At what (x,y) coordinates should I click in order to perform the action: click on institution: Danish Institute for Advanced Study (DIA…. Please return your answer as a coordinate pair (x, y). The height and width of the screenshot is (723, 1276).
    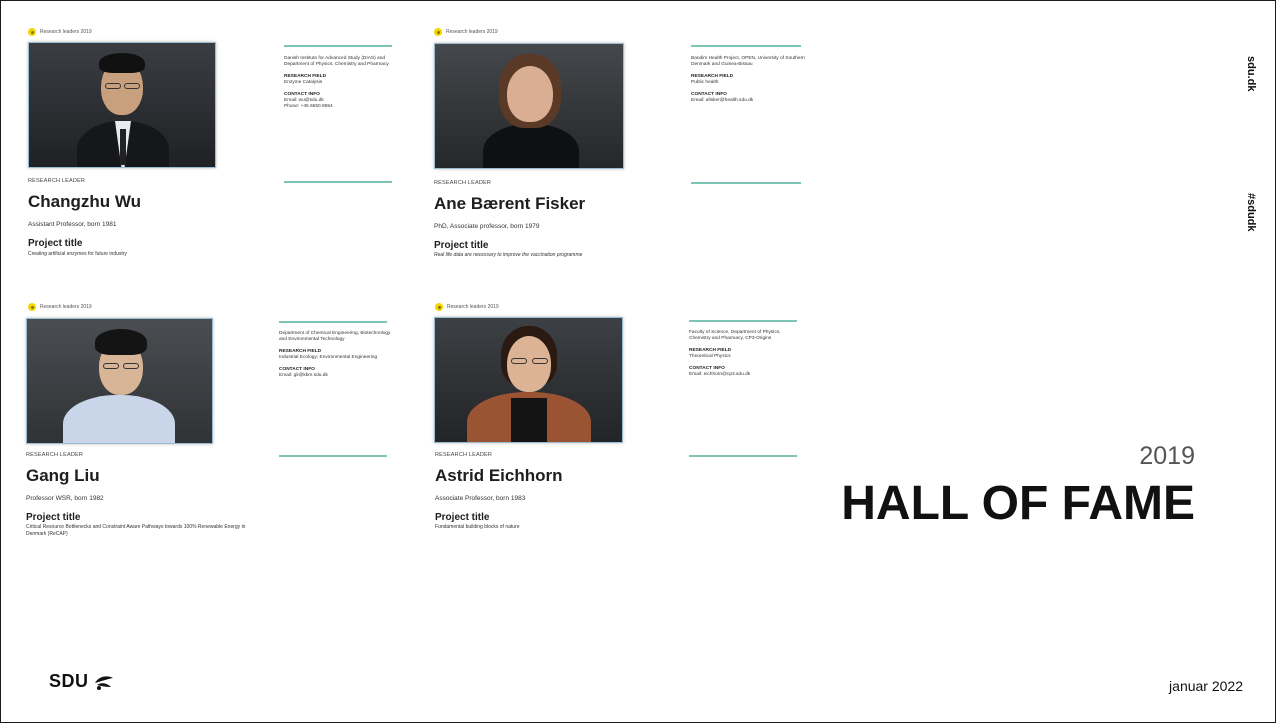
    Looking at the image, I should click on (336, 61).